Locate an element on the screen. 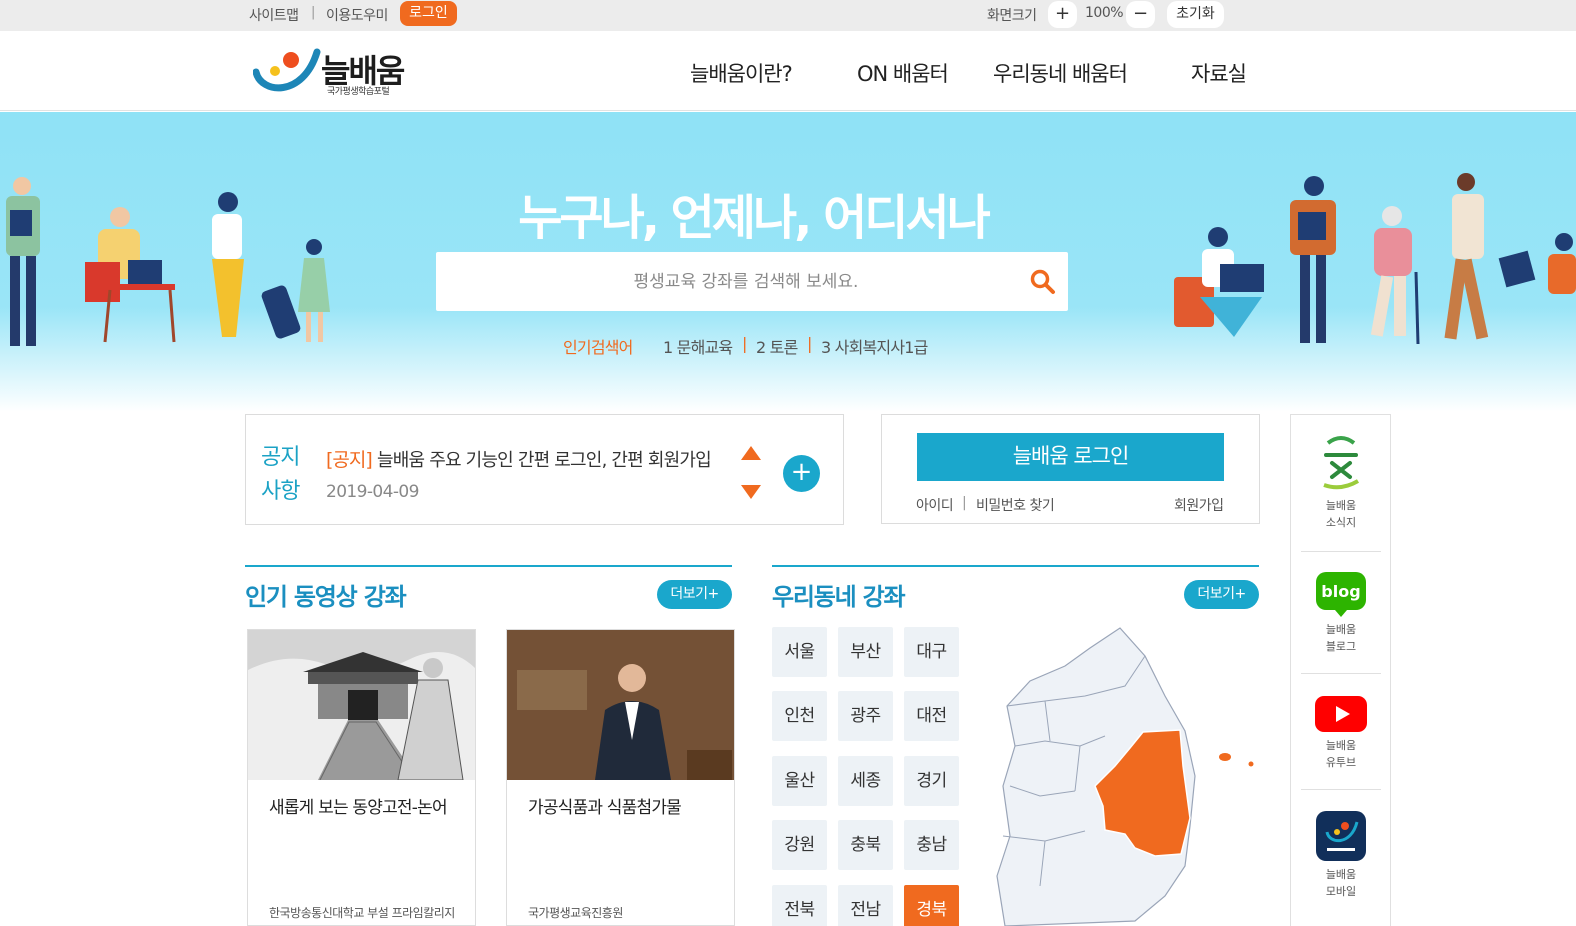 The width and height of the screenshot is (1576, 926). site-header: 늘배움 국가평생학습포털 늘배움이란? ON 배움터 우리동네 배움터 자료실 is located at coordinates (788, 71).